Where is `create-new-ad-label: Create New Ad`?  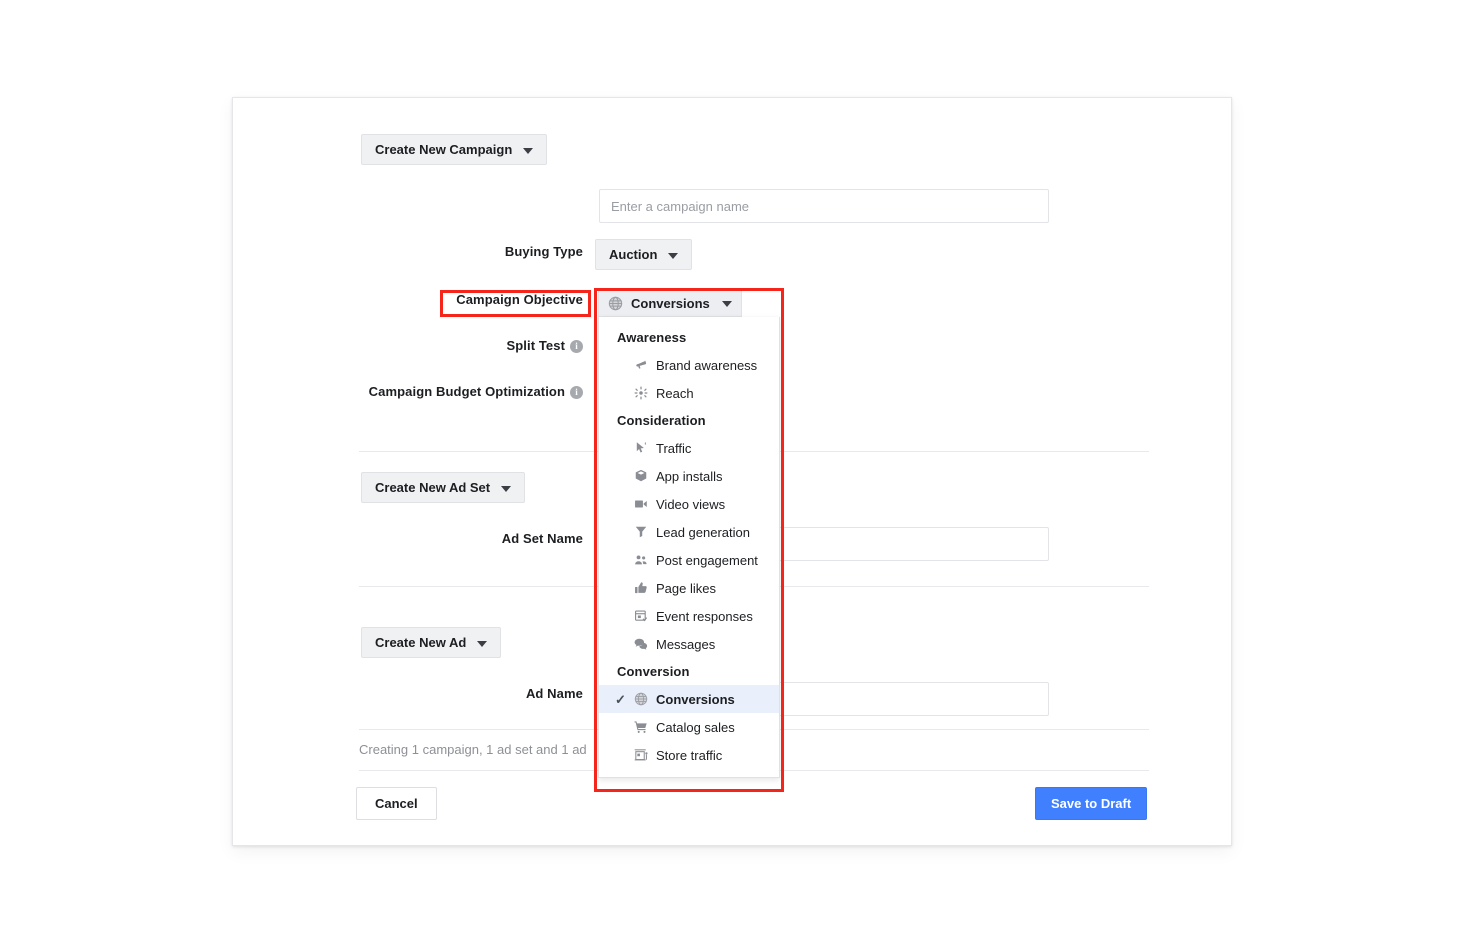 create-new-ad-label: Create New Ad is located at coordinates (421, 642).